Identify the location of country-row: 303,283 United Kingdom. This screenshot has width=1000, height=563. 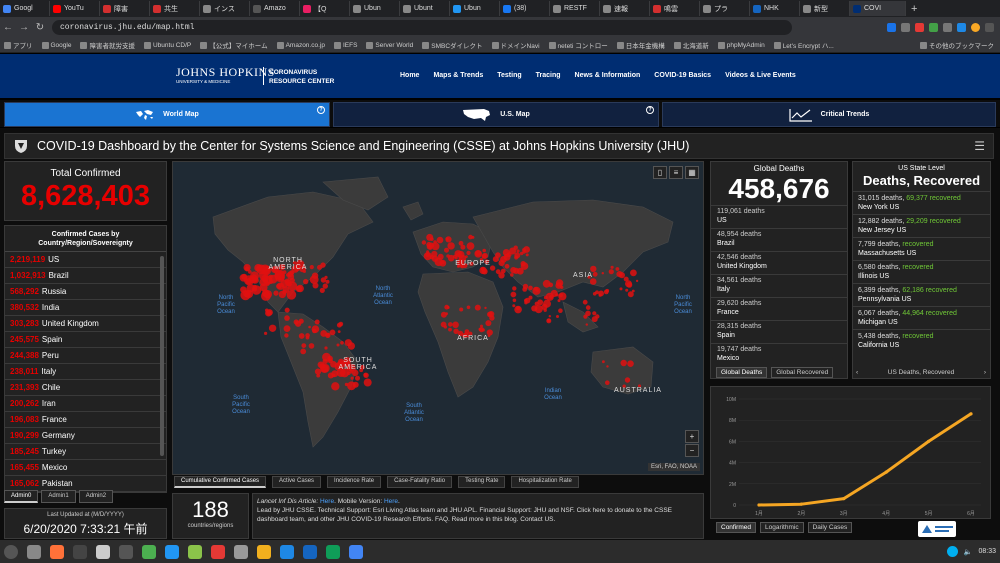
(85, 324).